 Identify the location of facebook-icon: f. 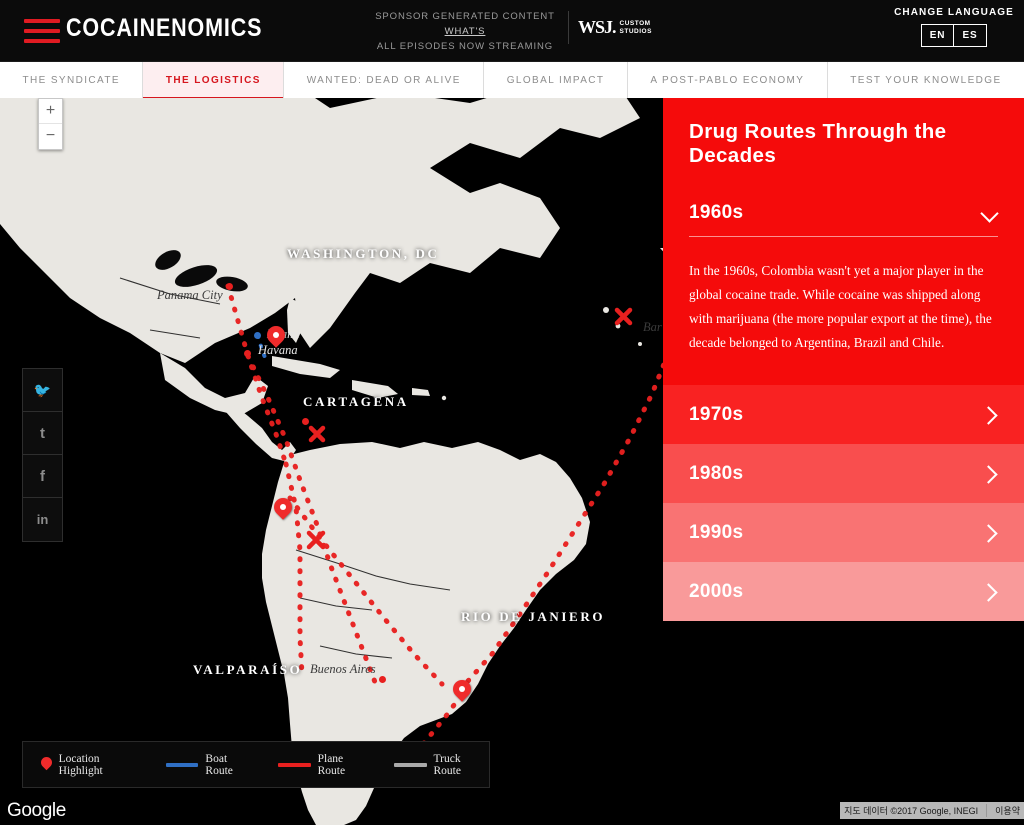
(42, 476).